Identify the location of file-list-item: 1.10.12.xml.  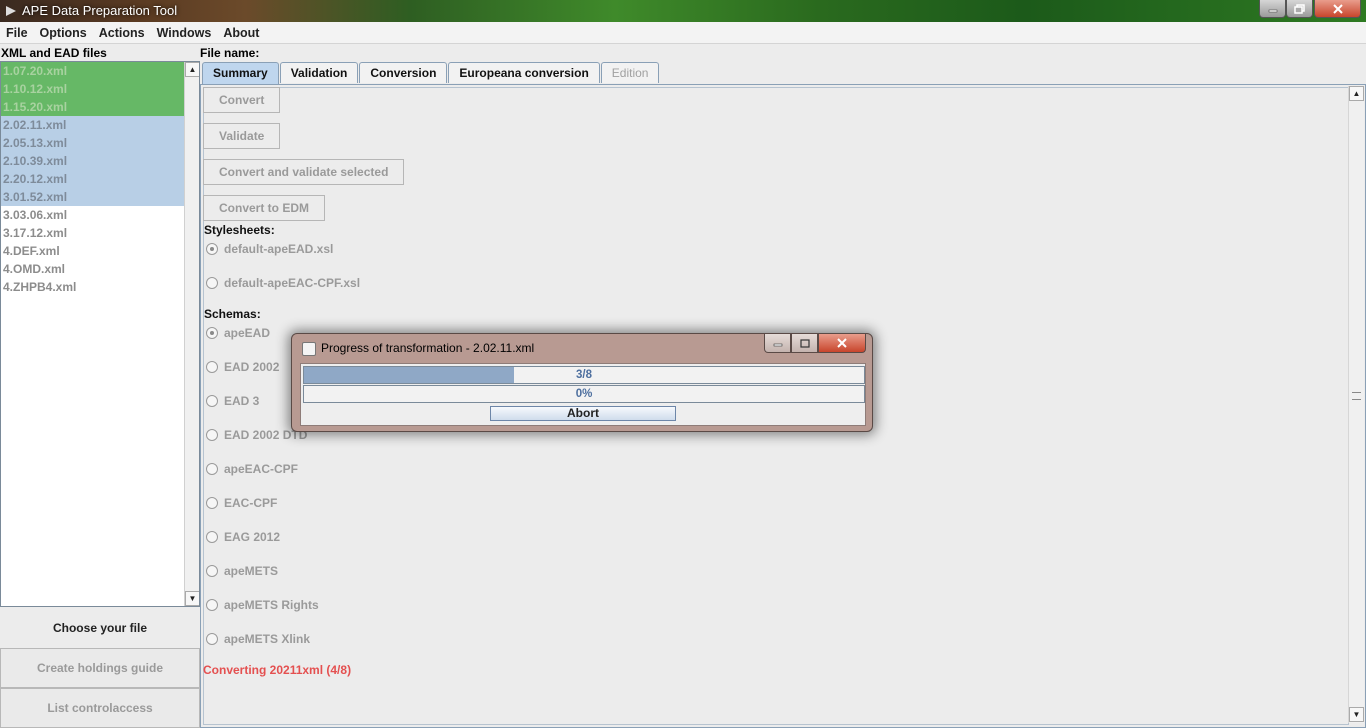
(92, 89).